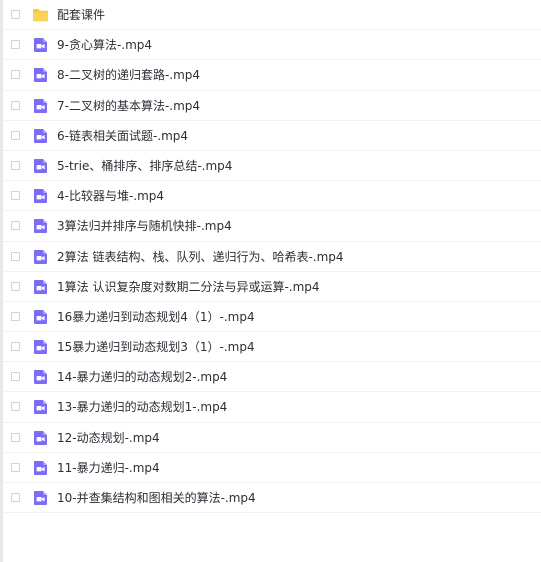  Describe the element at coordinates (272, 317) in the screenshot. I see `file-row: 16暴力递归到动态规划4（1）-.mp4` at that location.